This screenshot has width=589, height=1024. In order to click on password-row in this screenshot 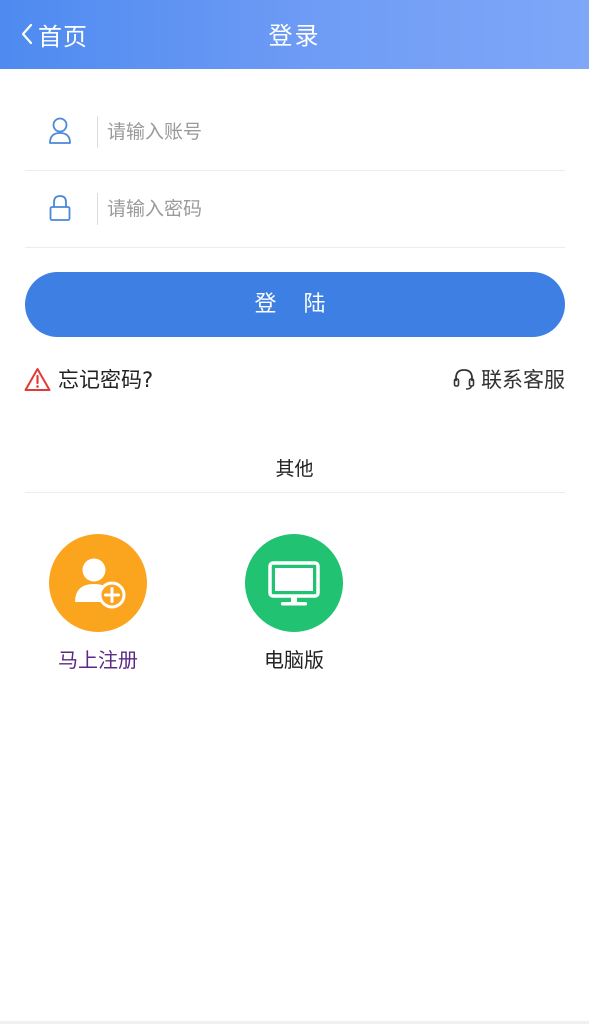, I will do `click(295, 209)`.